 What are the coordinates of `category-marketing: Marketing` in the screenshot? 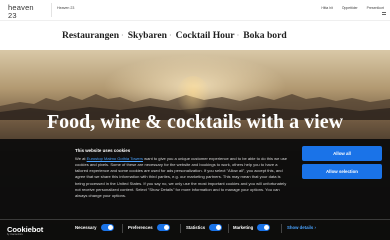 It's located at (252, 227).